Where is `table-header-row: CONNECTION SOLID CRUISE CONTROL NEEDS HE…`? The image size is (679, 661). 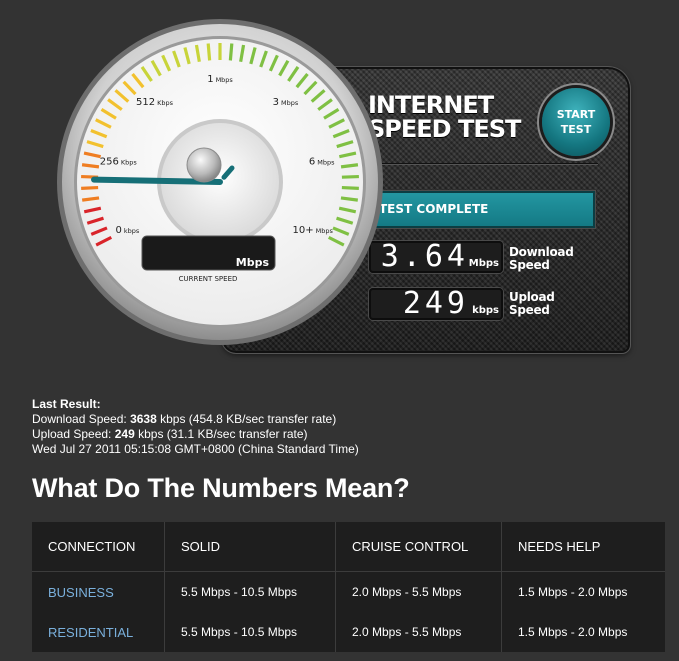
table-header-row: CONNECTION SOLID CRUISE CONTROL NEEDS HE… is located at coordinates (348, 547).